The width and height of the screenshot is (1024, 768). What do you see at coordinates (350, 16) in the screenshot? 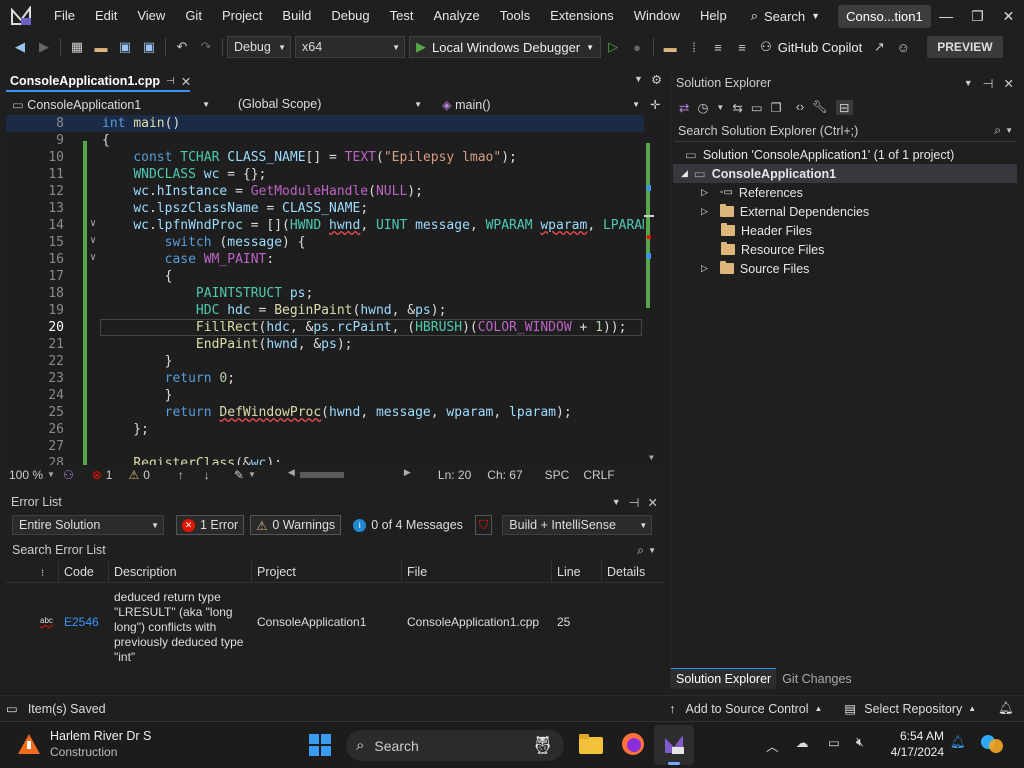
I see `menu-debug: Debug` at bounding box center [350, 16].